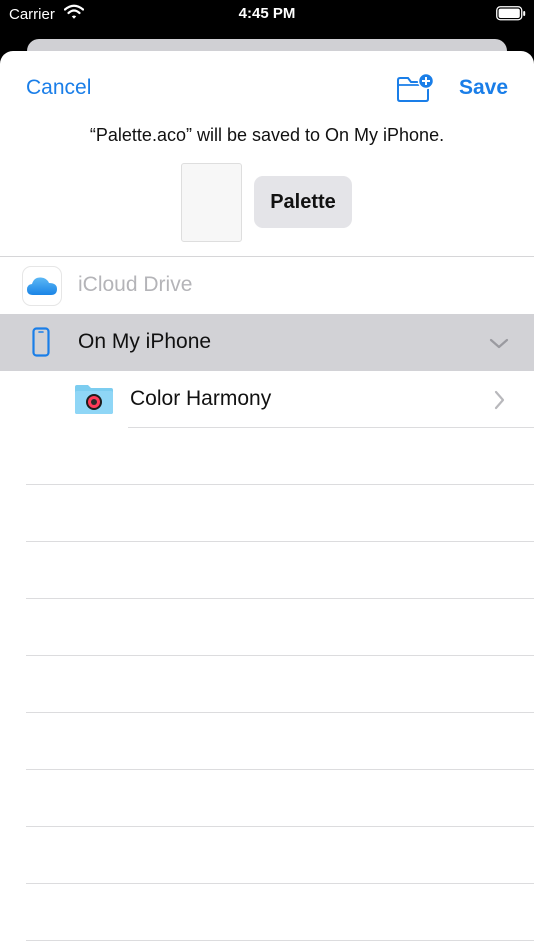 The height and width of the screenshot is (950, 534). Describe the element at coordinates (499, 344) in the screenshot. I see `chevron-down-icon` at that location.